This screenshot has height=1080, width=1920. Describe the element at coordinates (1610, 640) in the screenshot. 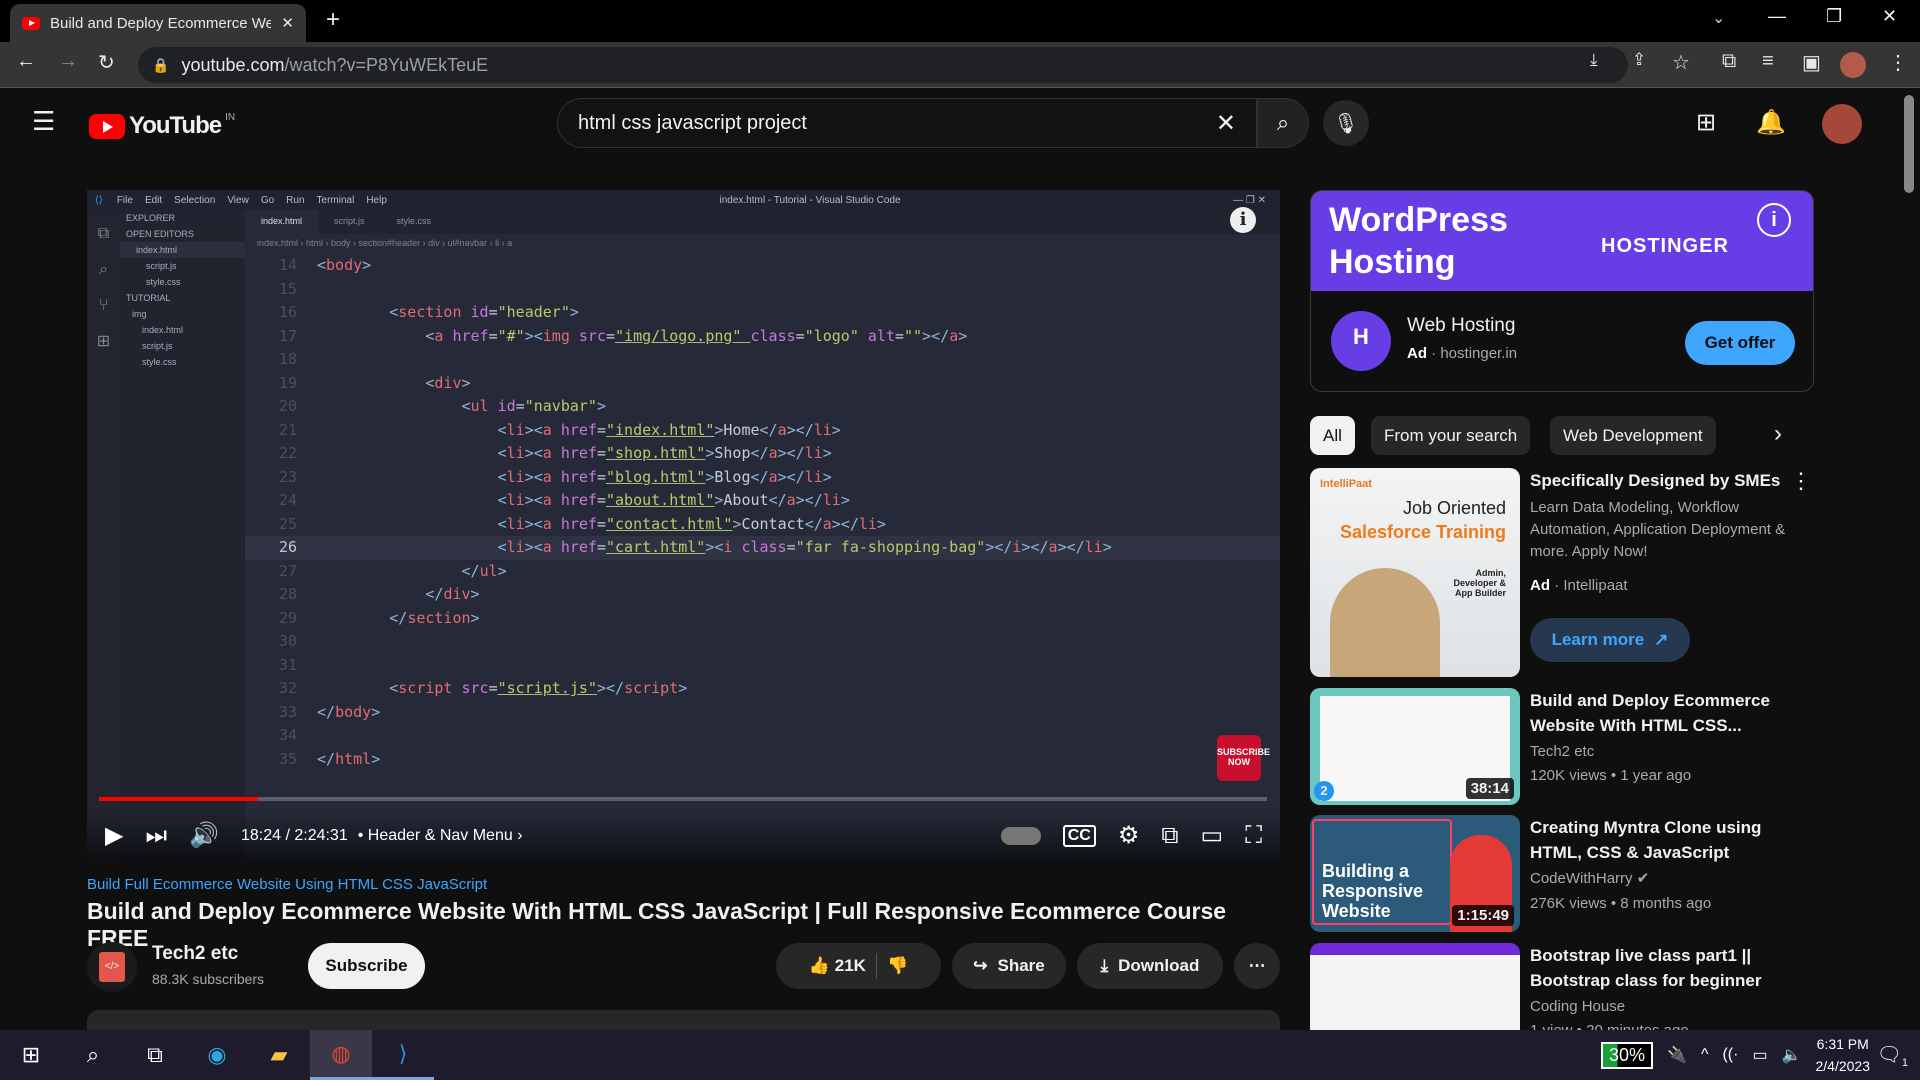

I see `learn-more-button: Learn more ↗` at that location.